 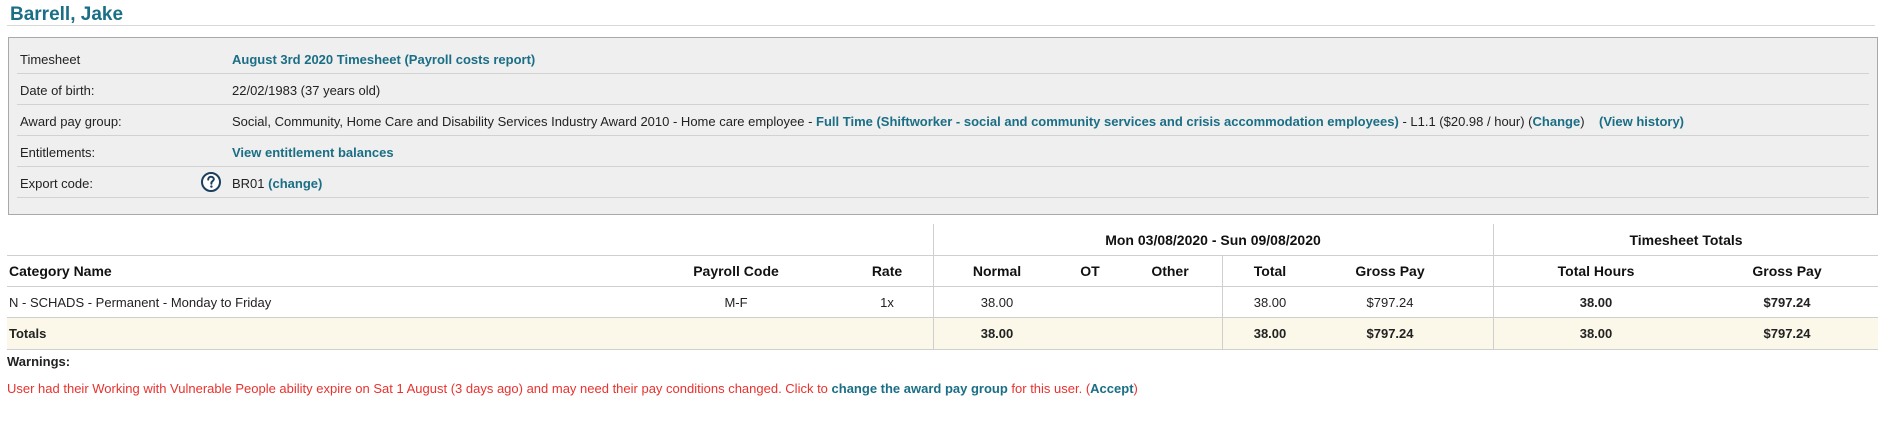 What do you see at coordinates (1596, 271) in the screenshot?
I see `column-header-total-hours: Total Hours` at bounding box center [1596, 271].